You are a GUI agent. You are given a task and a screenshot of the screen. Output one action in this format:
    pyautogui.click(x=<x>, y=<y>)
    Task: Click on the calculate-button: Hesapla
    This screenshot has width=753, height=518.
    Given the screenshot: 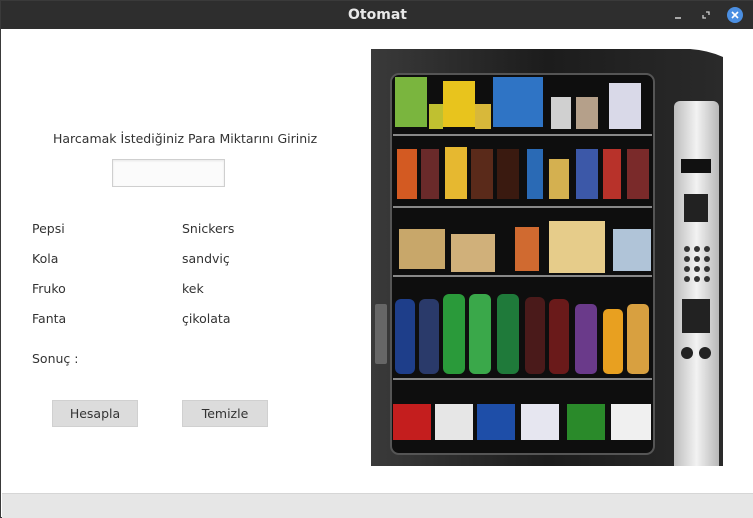 What is the action you would take?
    pyautogui.click(x=95, y=413)
    